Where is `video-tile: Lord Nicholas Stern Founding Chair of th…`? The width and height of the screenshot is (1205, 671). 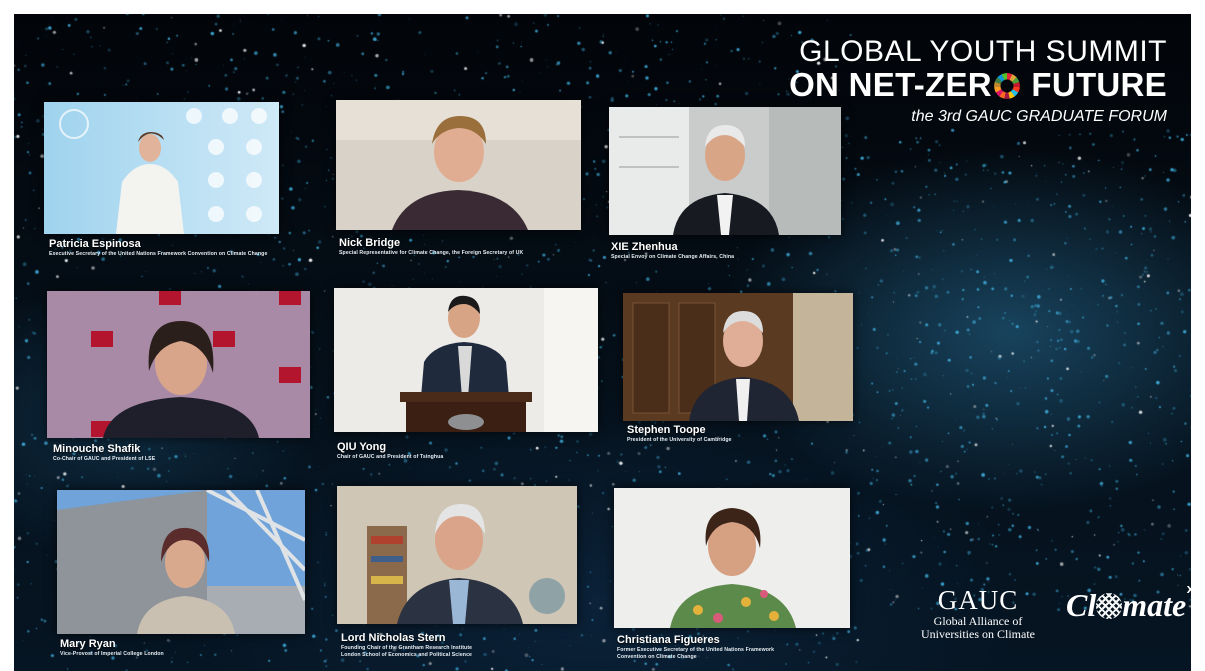 video-tile: Lord Nicholas Stern Founding Chair of th… is located at coordinates (467, 576).